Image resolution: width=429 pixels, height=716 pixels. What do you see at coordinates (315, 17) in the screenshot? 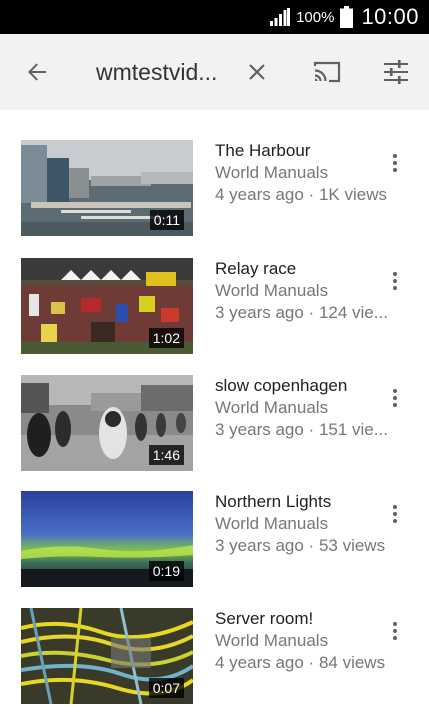
I see `battery-percent: 100%` at bounding box center [315, 17].